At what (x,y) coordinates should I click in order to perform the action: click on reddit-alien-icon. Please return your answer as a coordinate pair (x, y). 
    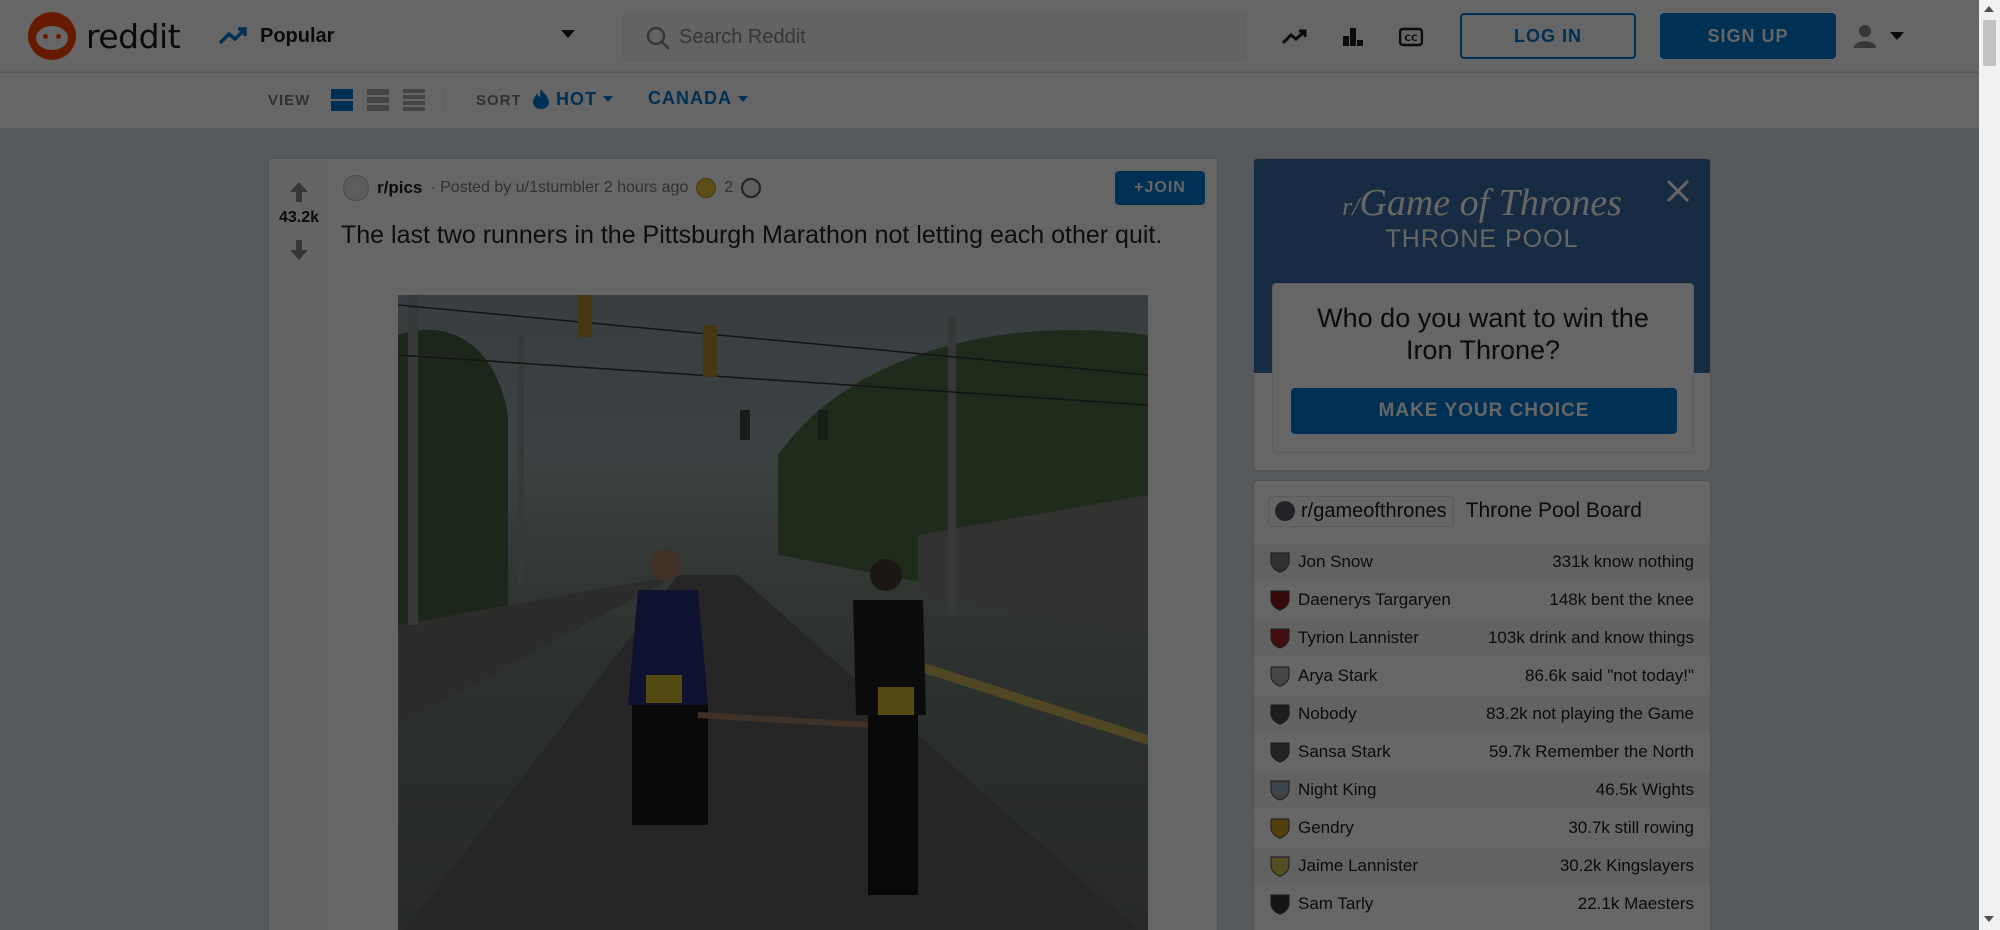
    Looking at the image, I should click on (52, 36).